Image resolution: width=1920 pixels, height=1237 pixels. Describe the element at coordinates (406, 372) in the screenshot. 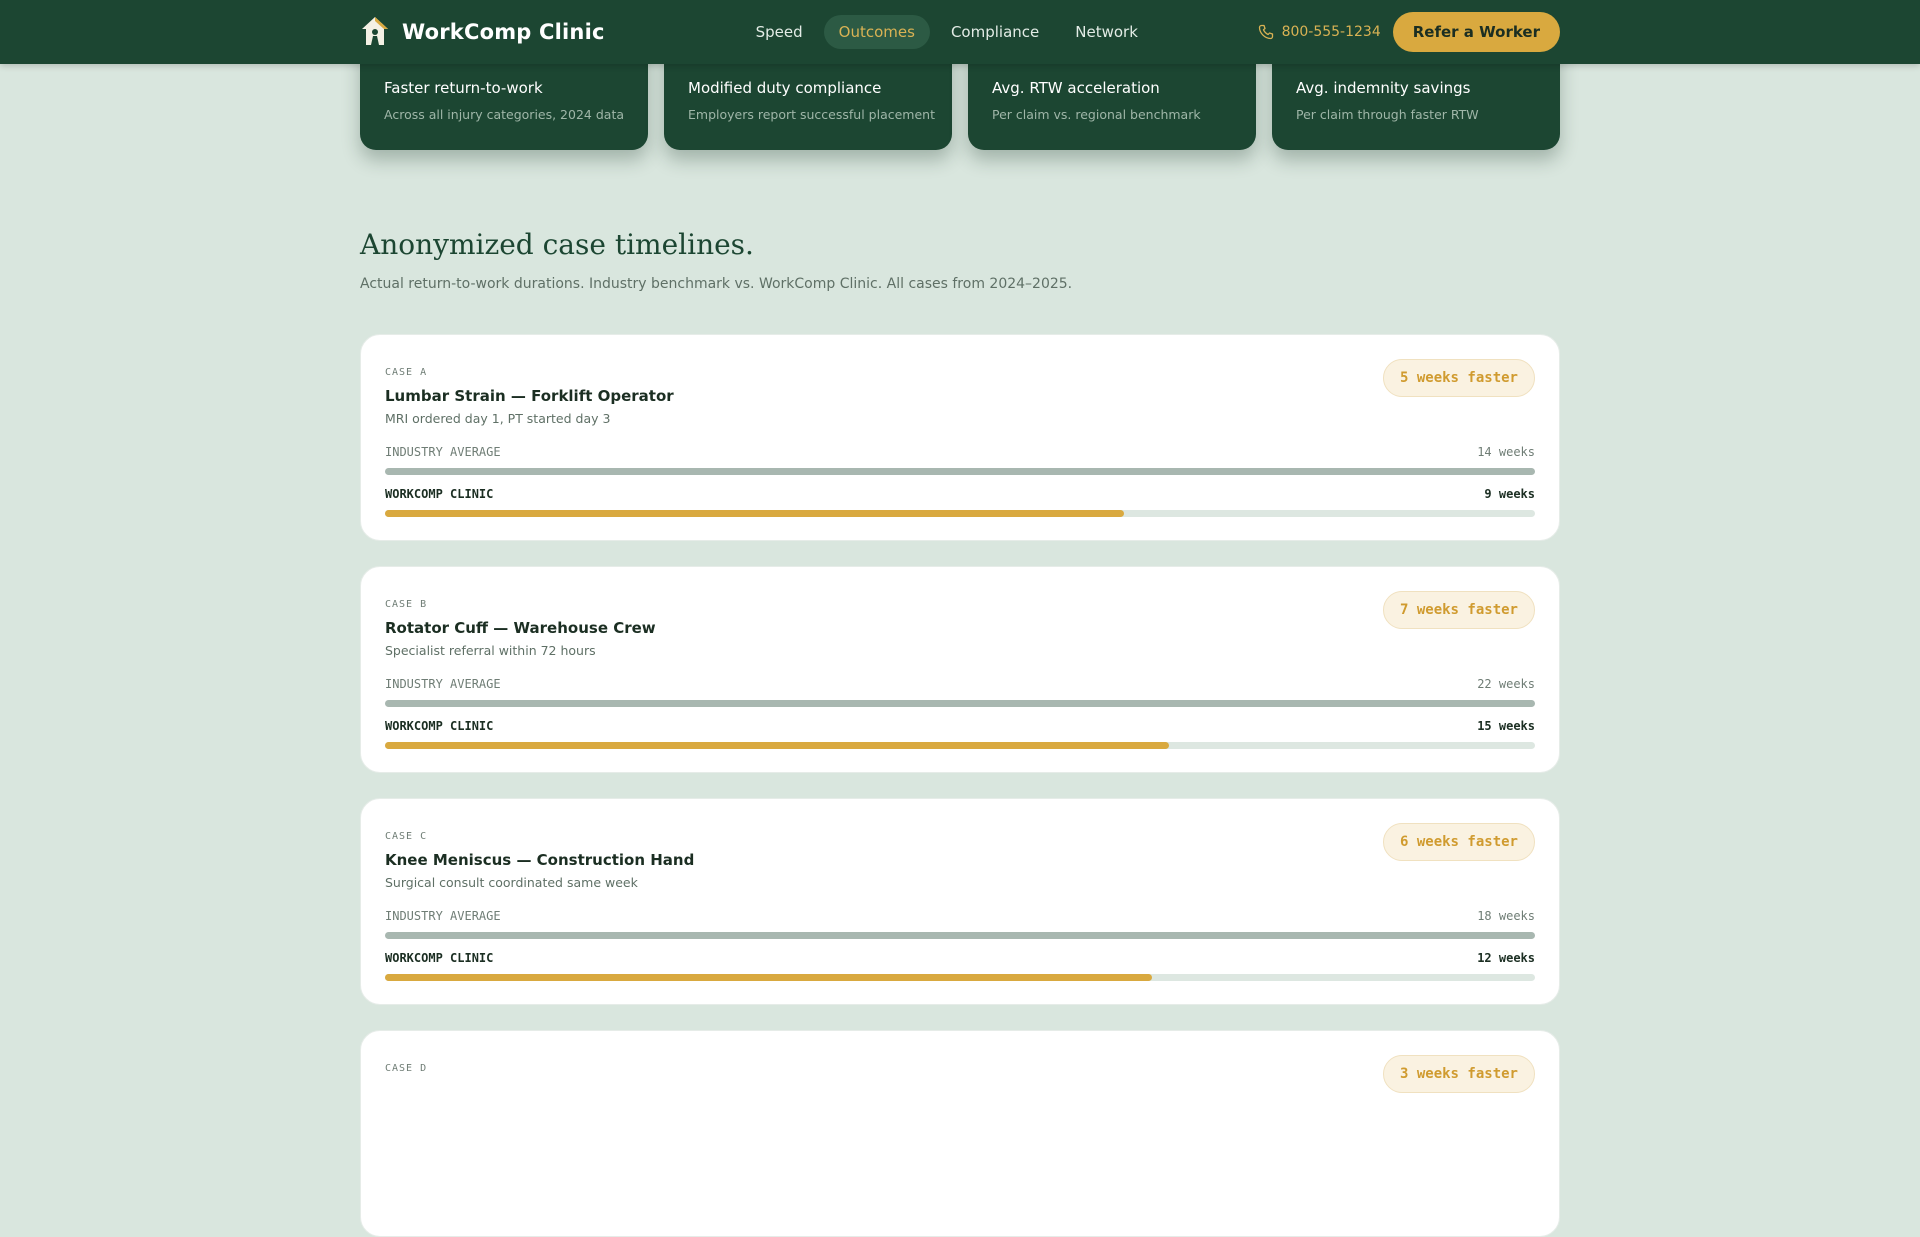

I see `case-tag: CASE A` at that location.